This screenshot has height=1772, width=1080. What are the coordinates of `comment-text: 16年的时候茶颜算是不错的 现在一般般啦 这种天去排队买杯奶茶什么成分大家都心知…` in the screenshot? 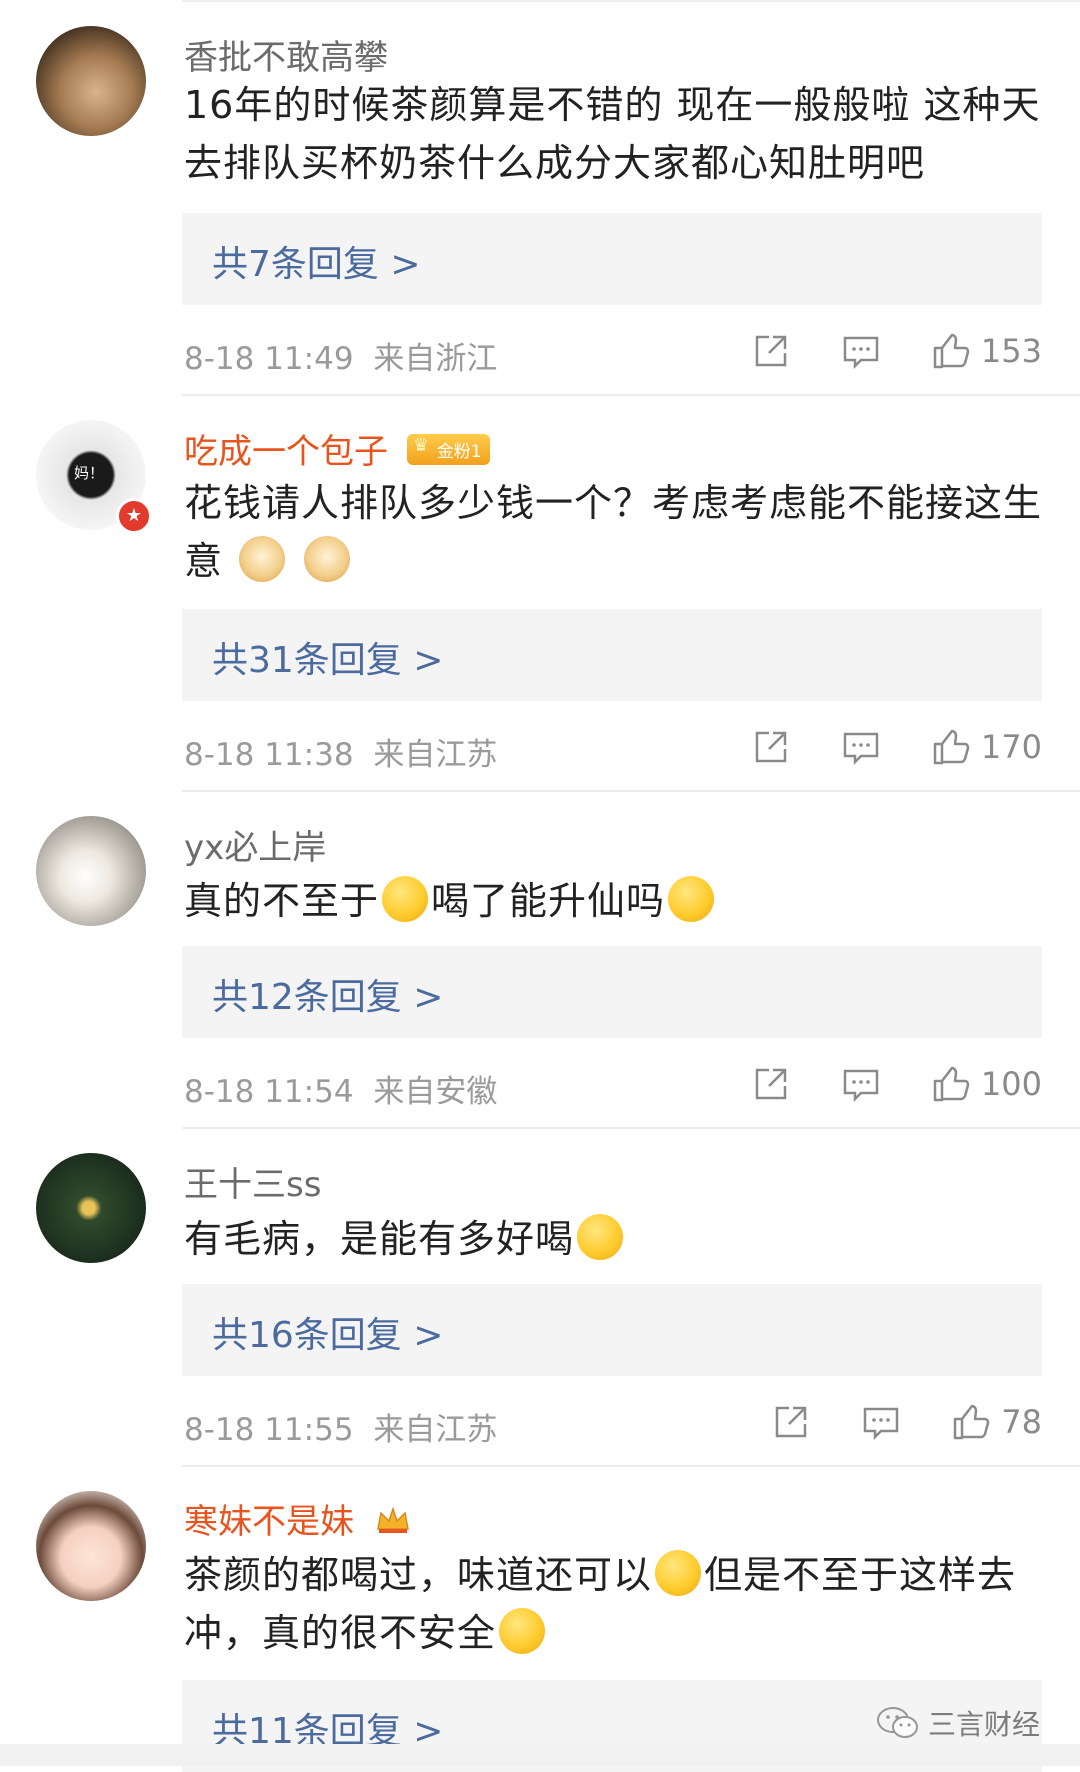 It's located at (612, 134).